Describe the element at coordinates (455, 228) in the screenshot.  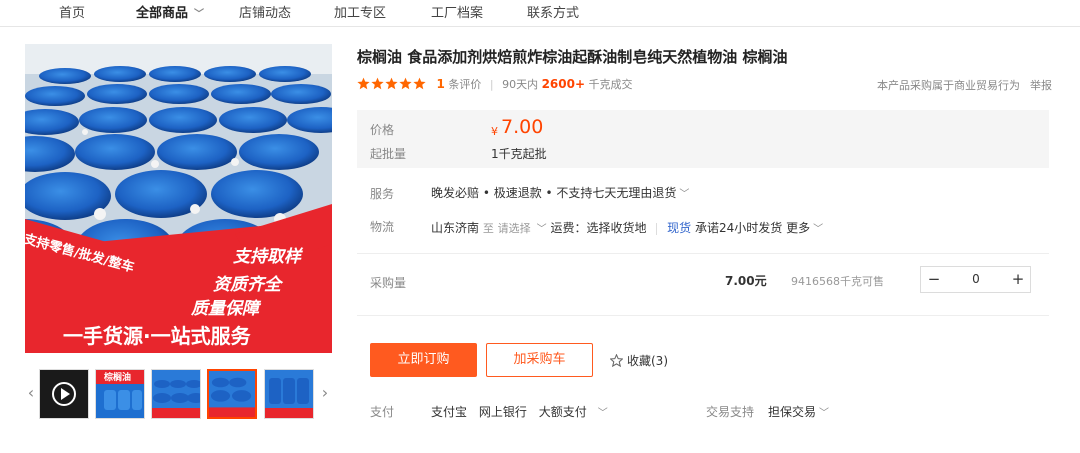
I see `ship-origin: 山东济南` at that location.